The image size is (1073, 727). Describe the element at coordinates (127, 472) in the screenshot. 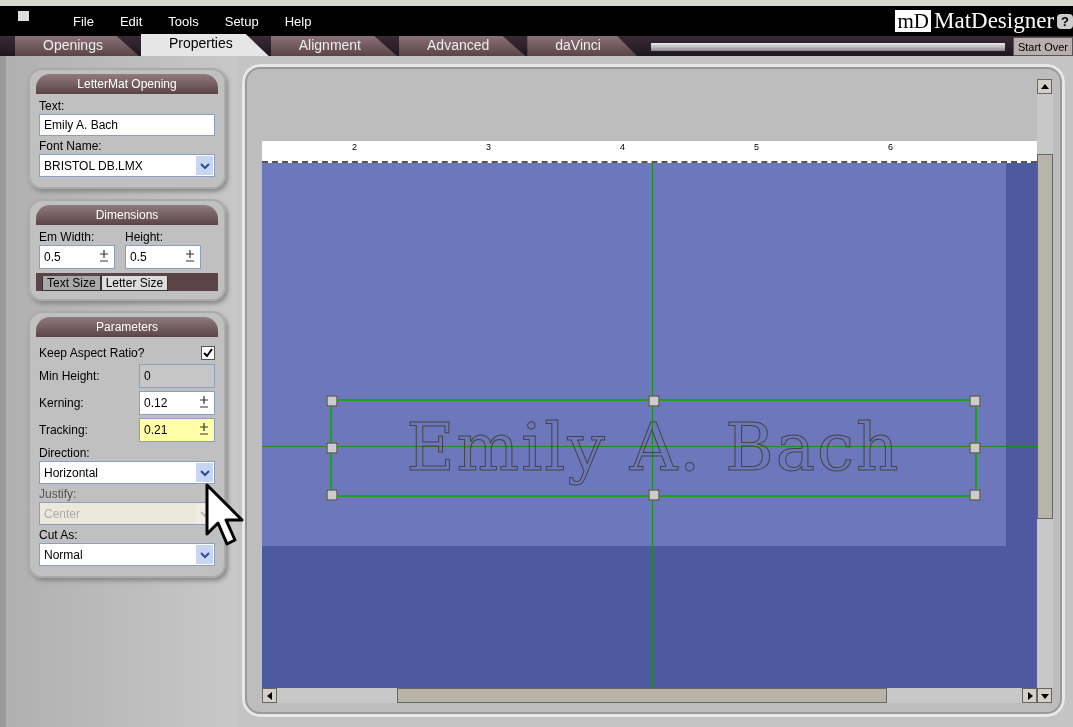

I see `dropdown: Horizontal` at that location.